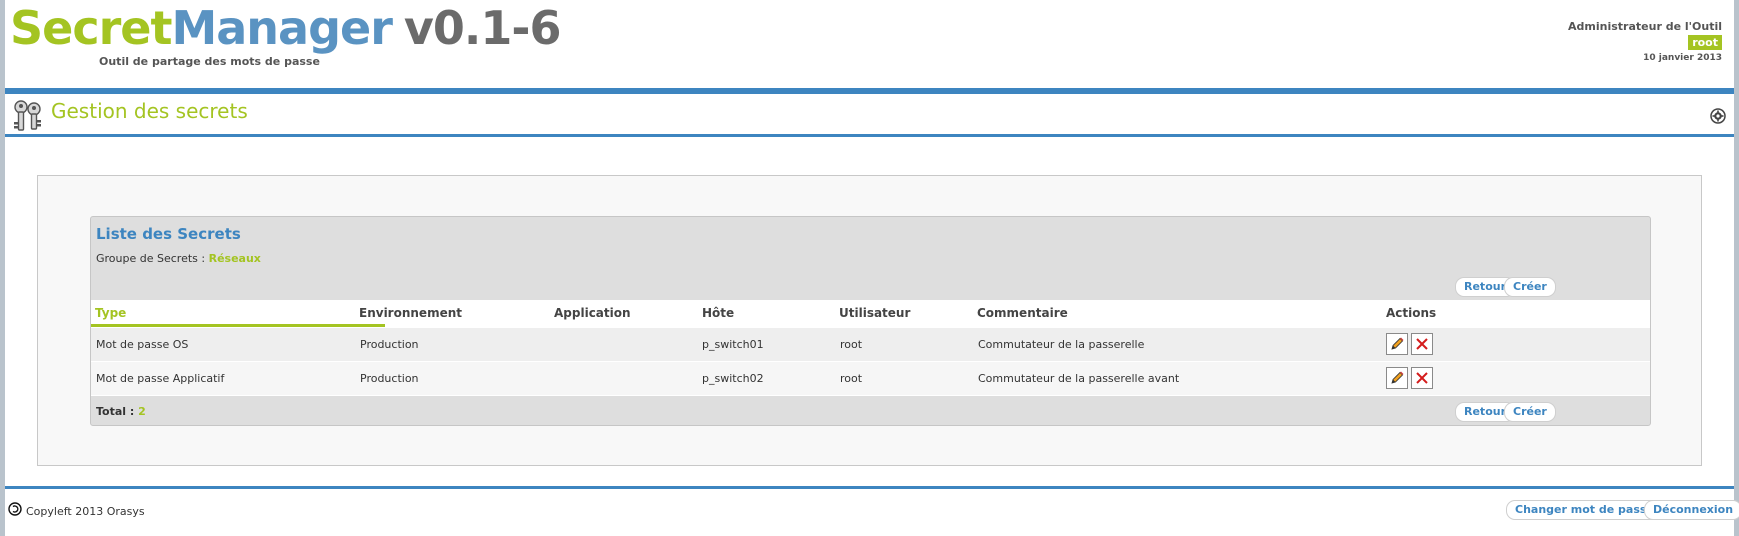 The image size is (1739, 536). What do you see at coordinates (1530, 287) in the screenshot?
I see `create-button-top: Créer` at bounding box center [1530, 287].